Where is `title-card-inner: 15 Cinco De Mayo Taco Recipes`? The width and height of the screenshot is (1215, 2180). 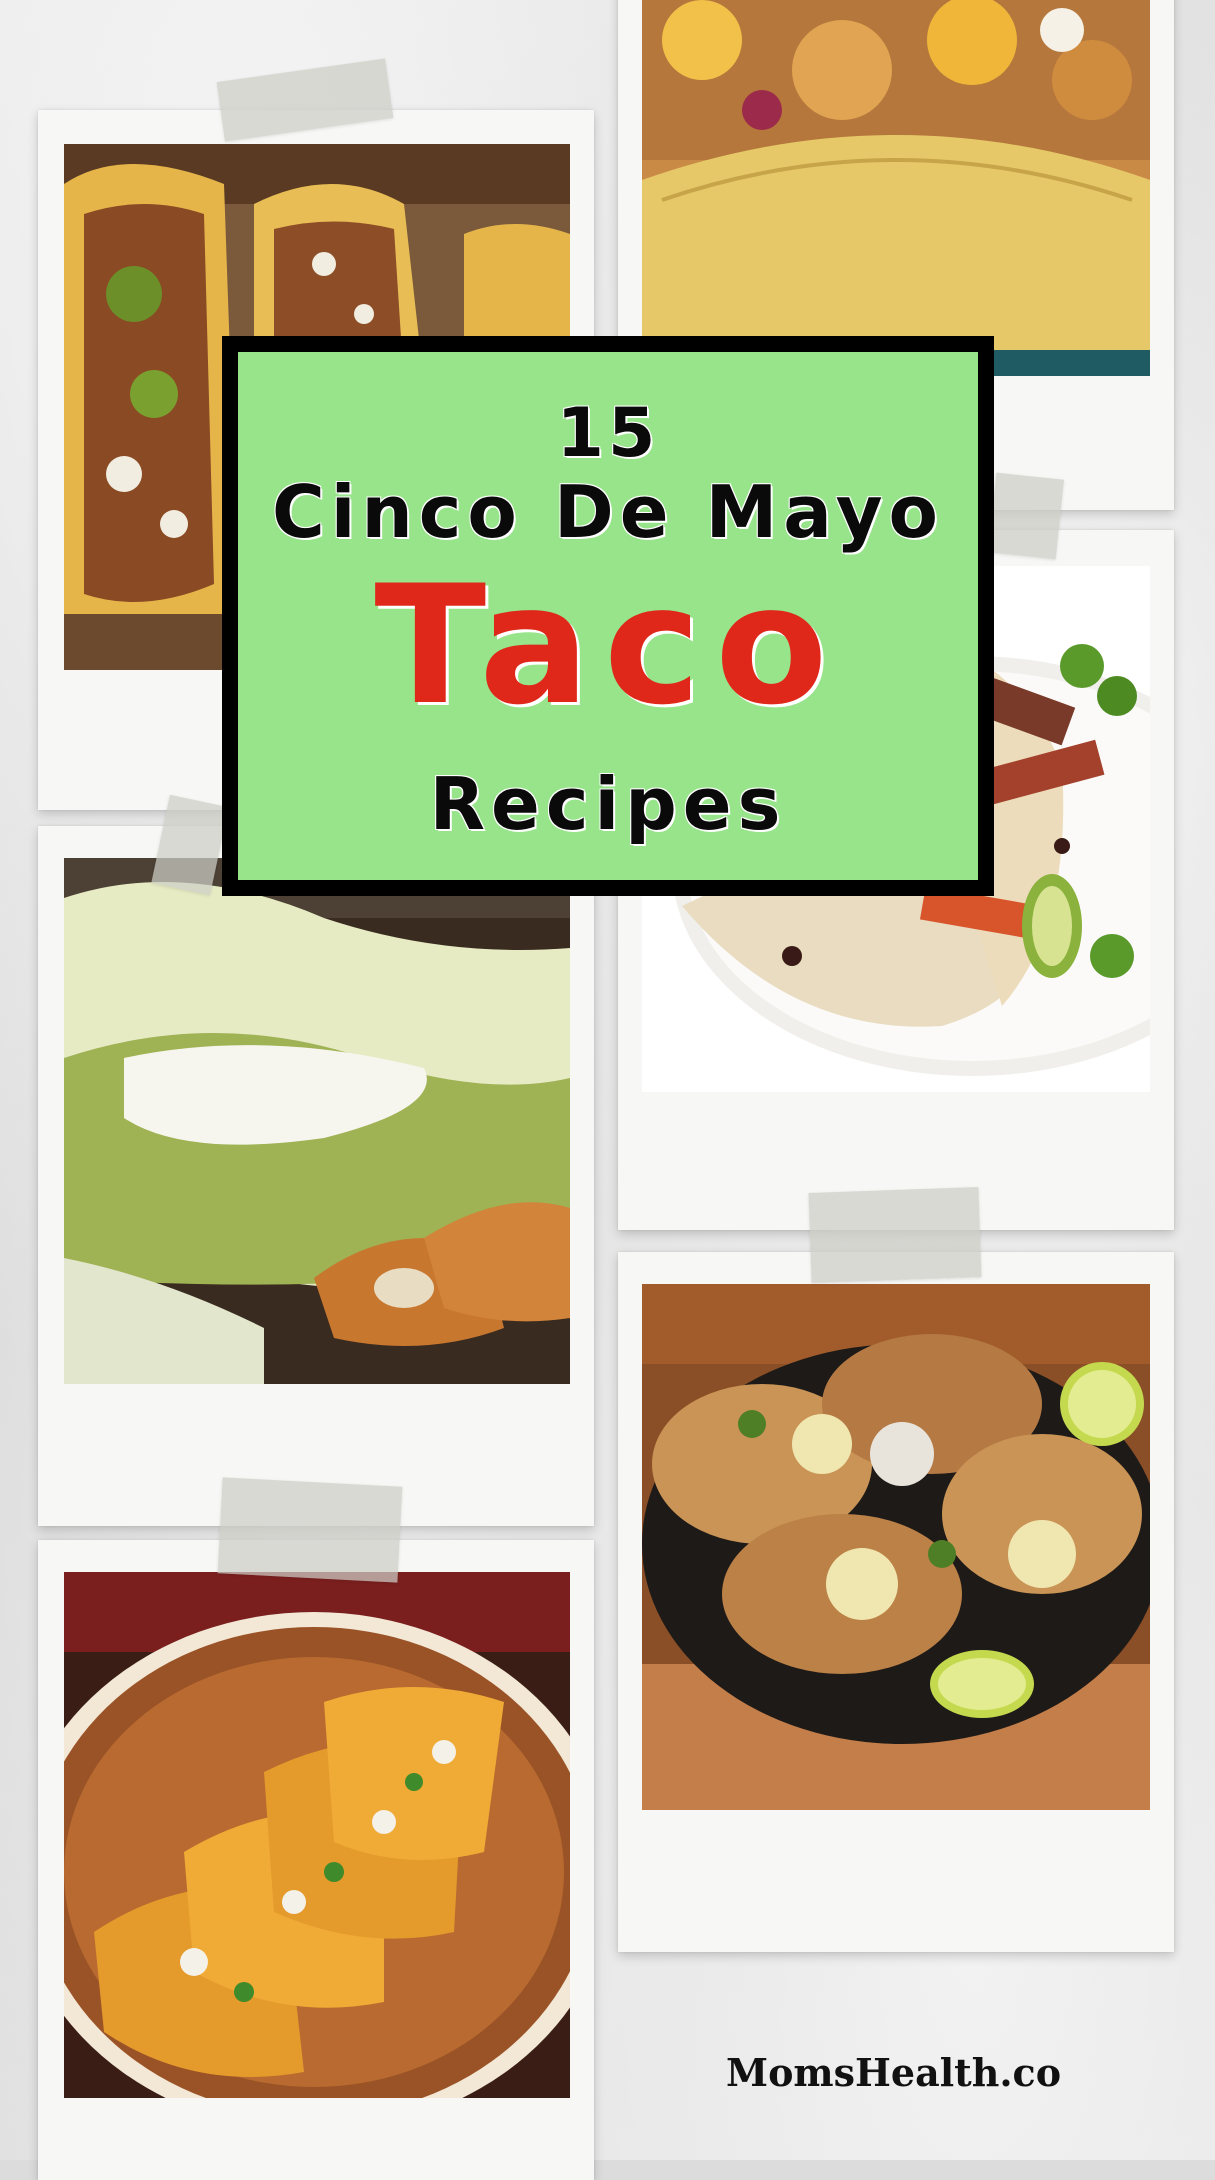 title-card-inner: 15 Cinco De Mayo Taco Recipes is located at coordinates (608, 616).